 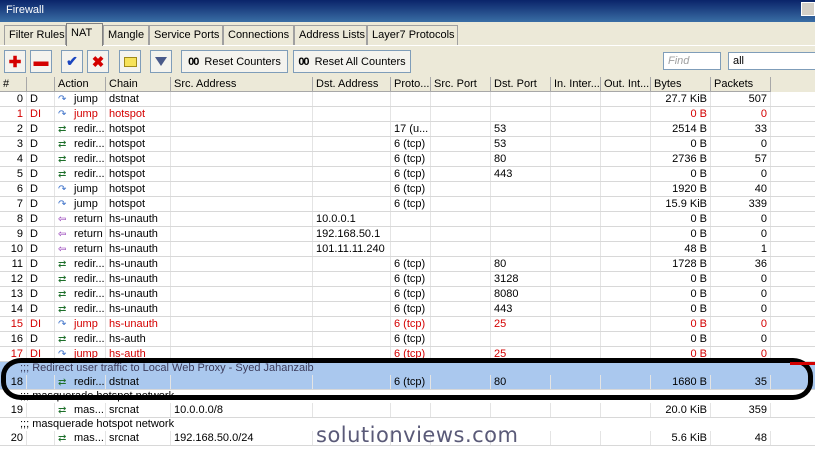 I want to click on col-src-address: Src. Address, so click(x=242, y=84).